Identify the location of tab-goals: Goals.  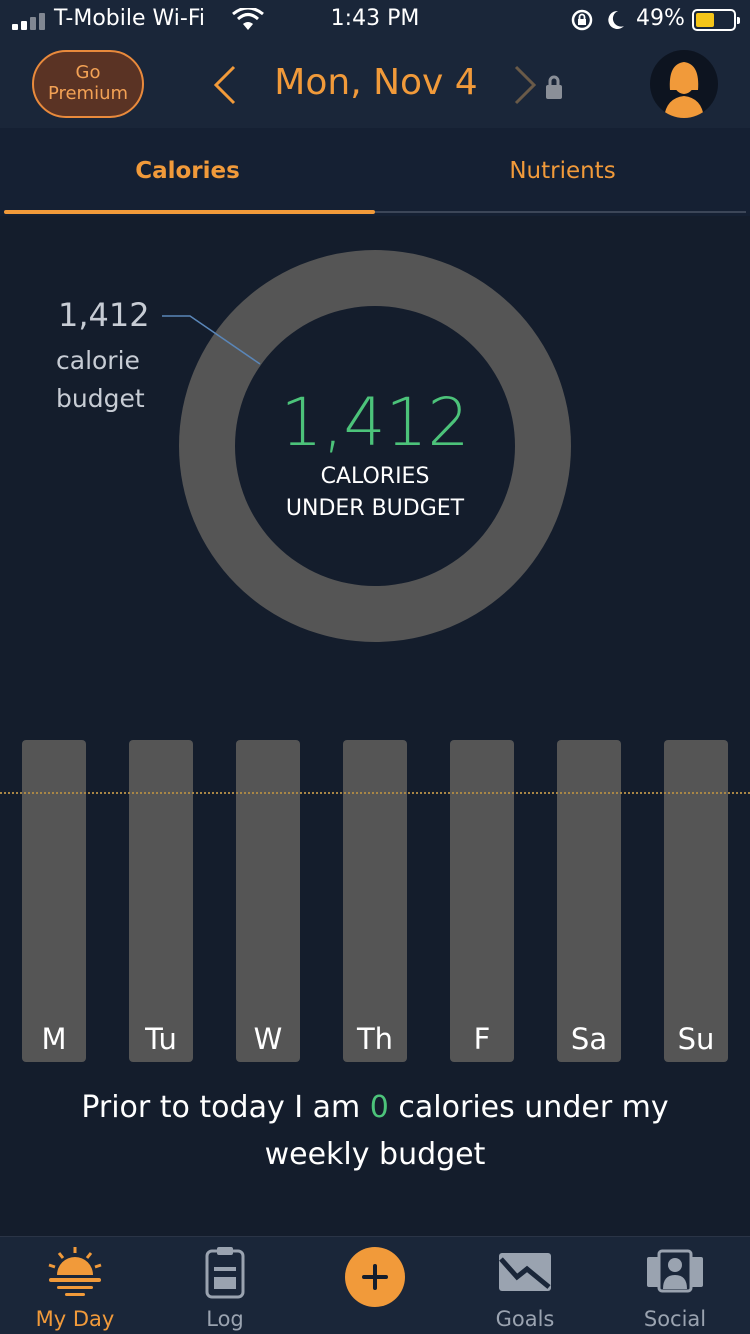
(525, 1285).